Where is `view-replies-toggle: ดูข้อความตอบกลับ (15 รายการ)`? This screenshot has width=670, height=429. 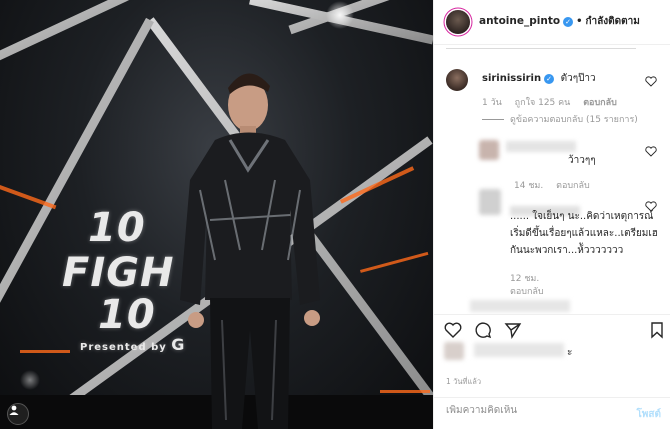
view-replies-toggle: ดูข้อความตอบกลับ (15 รายการ) is located at coordinates (560, 119).